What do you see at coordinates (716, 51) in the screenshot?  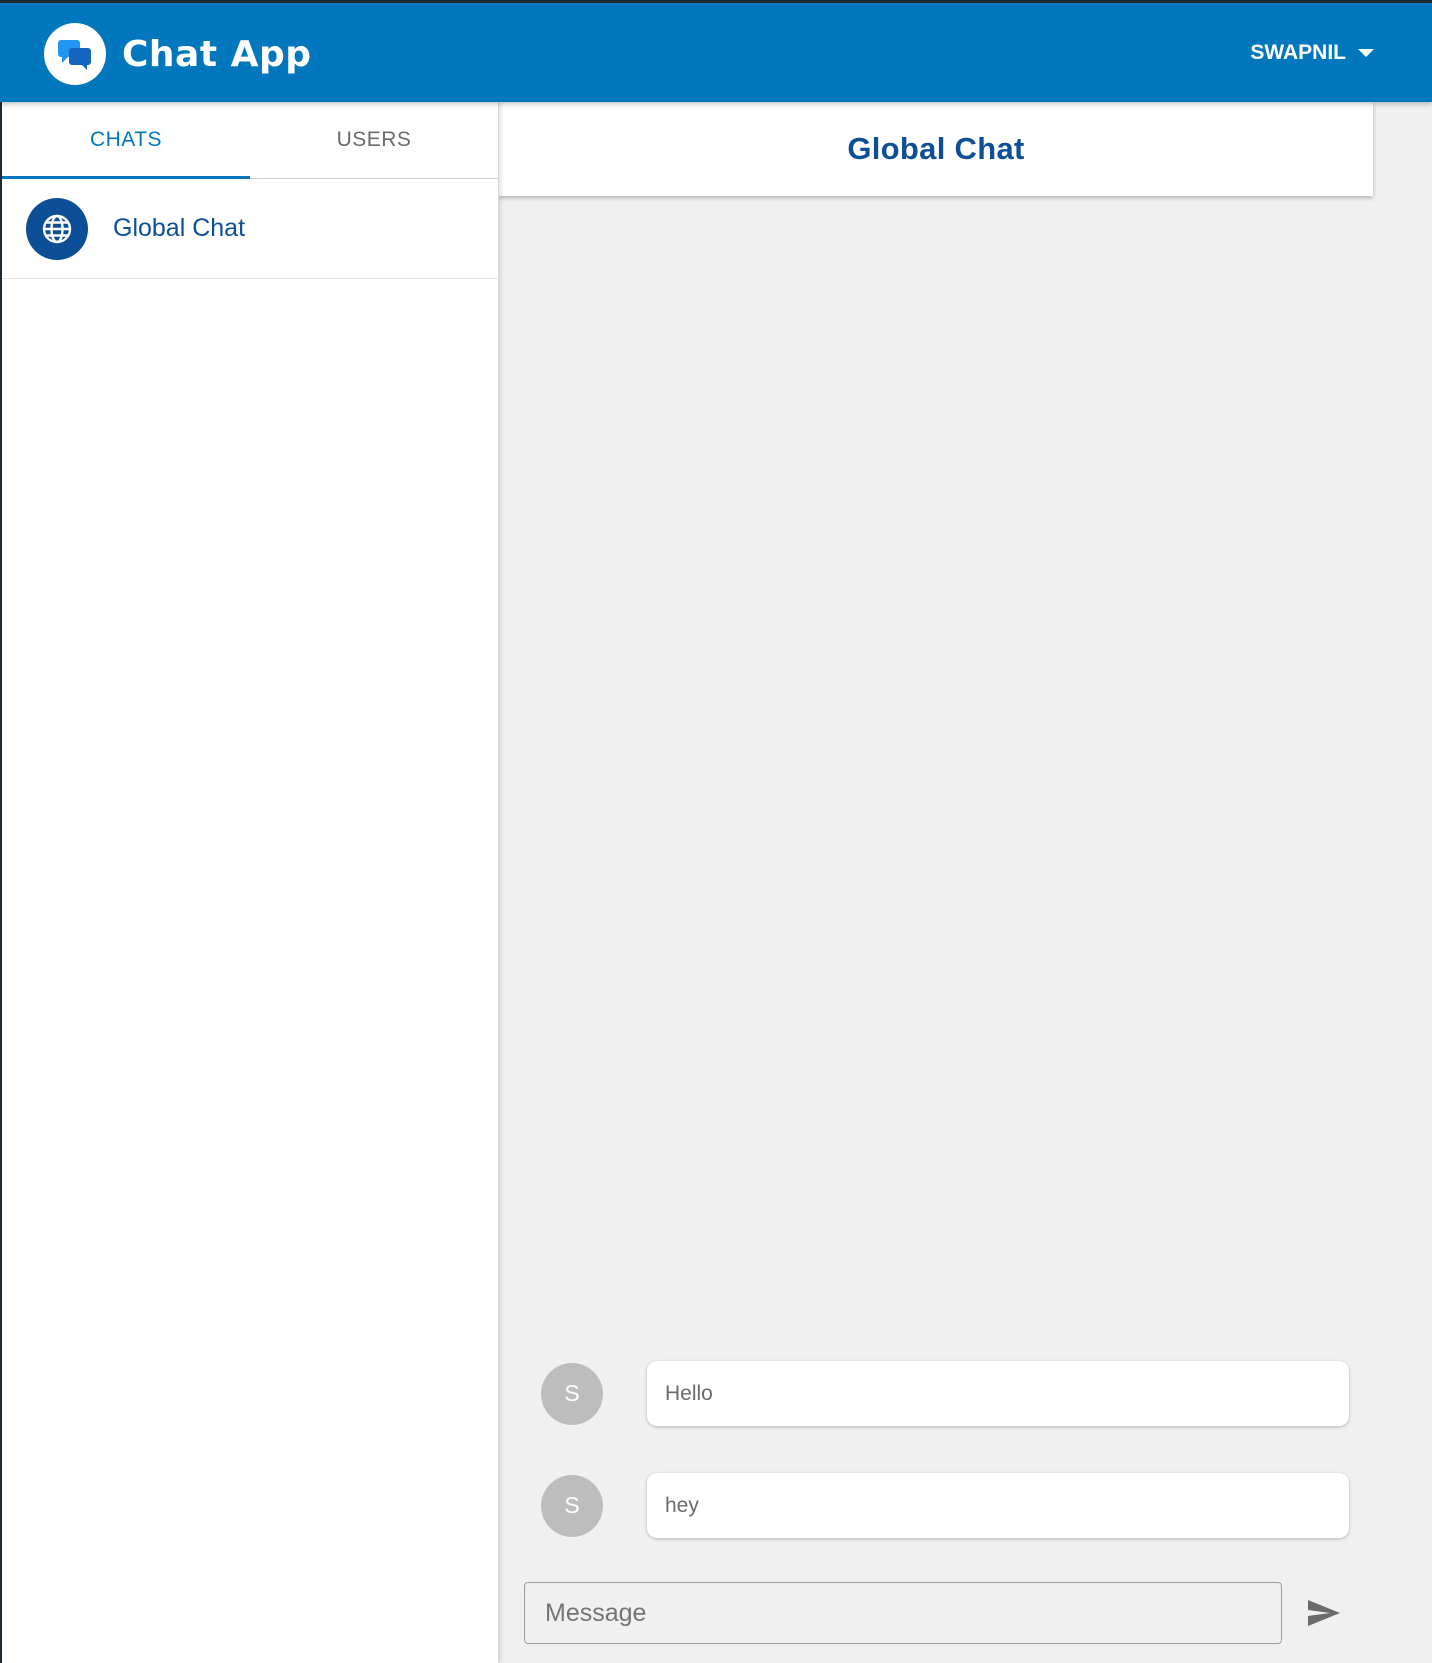 I see `app-bar: Chat App SWAPNIL` at bounding box center [716, 51].